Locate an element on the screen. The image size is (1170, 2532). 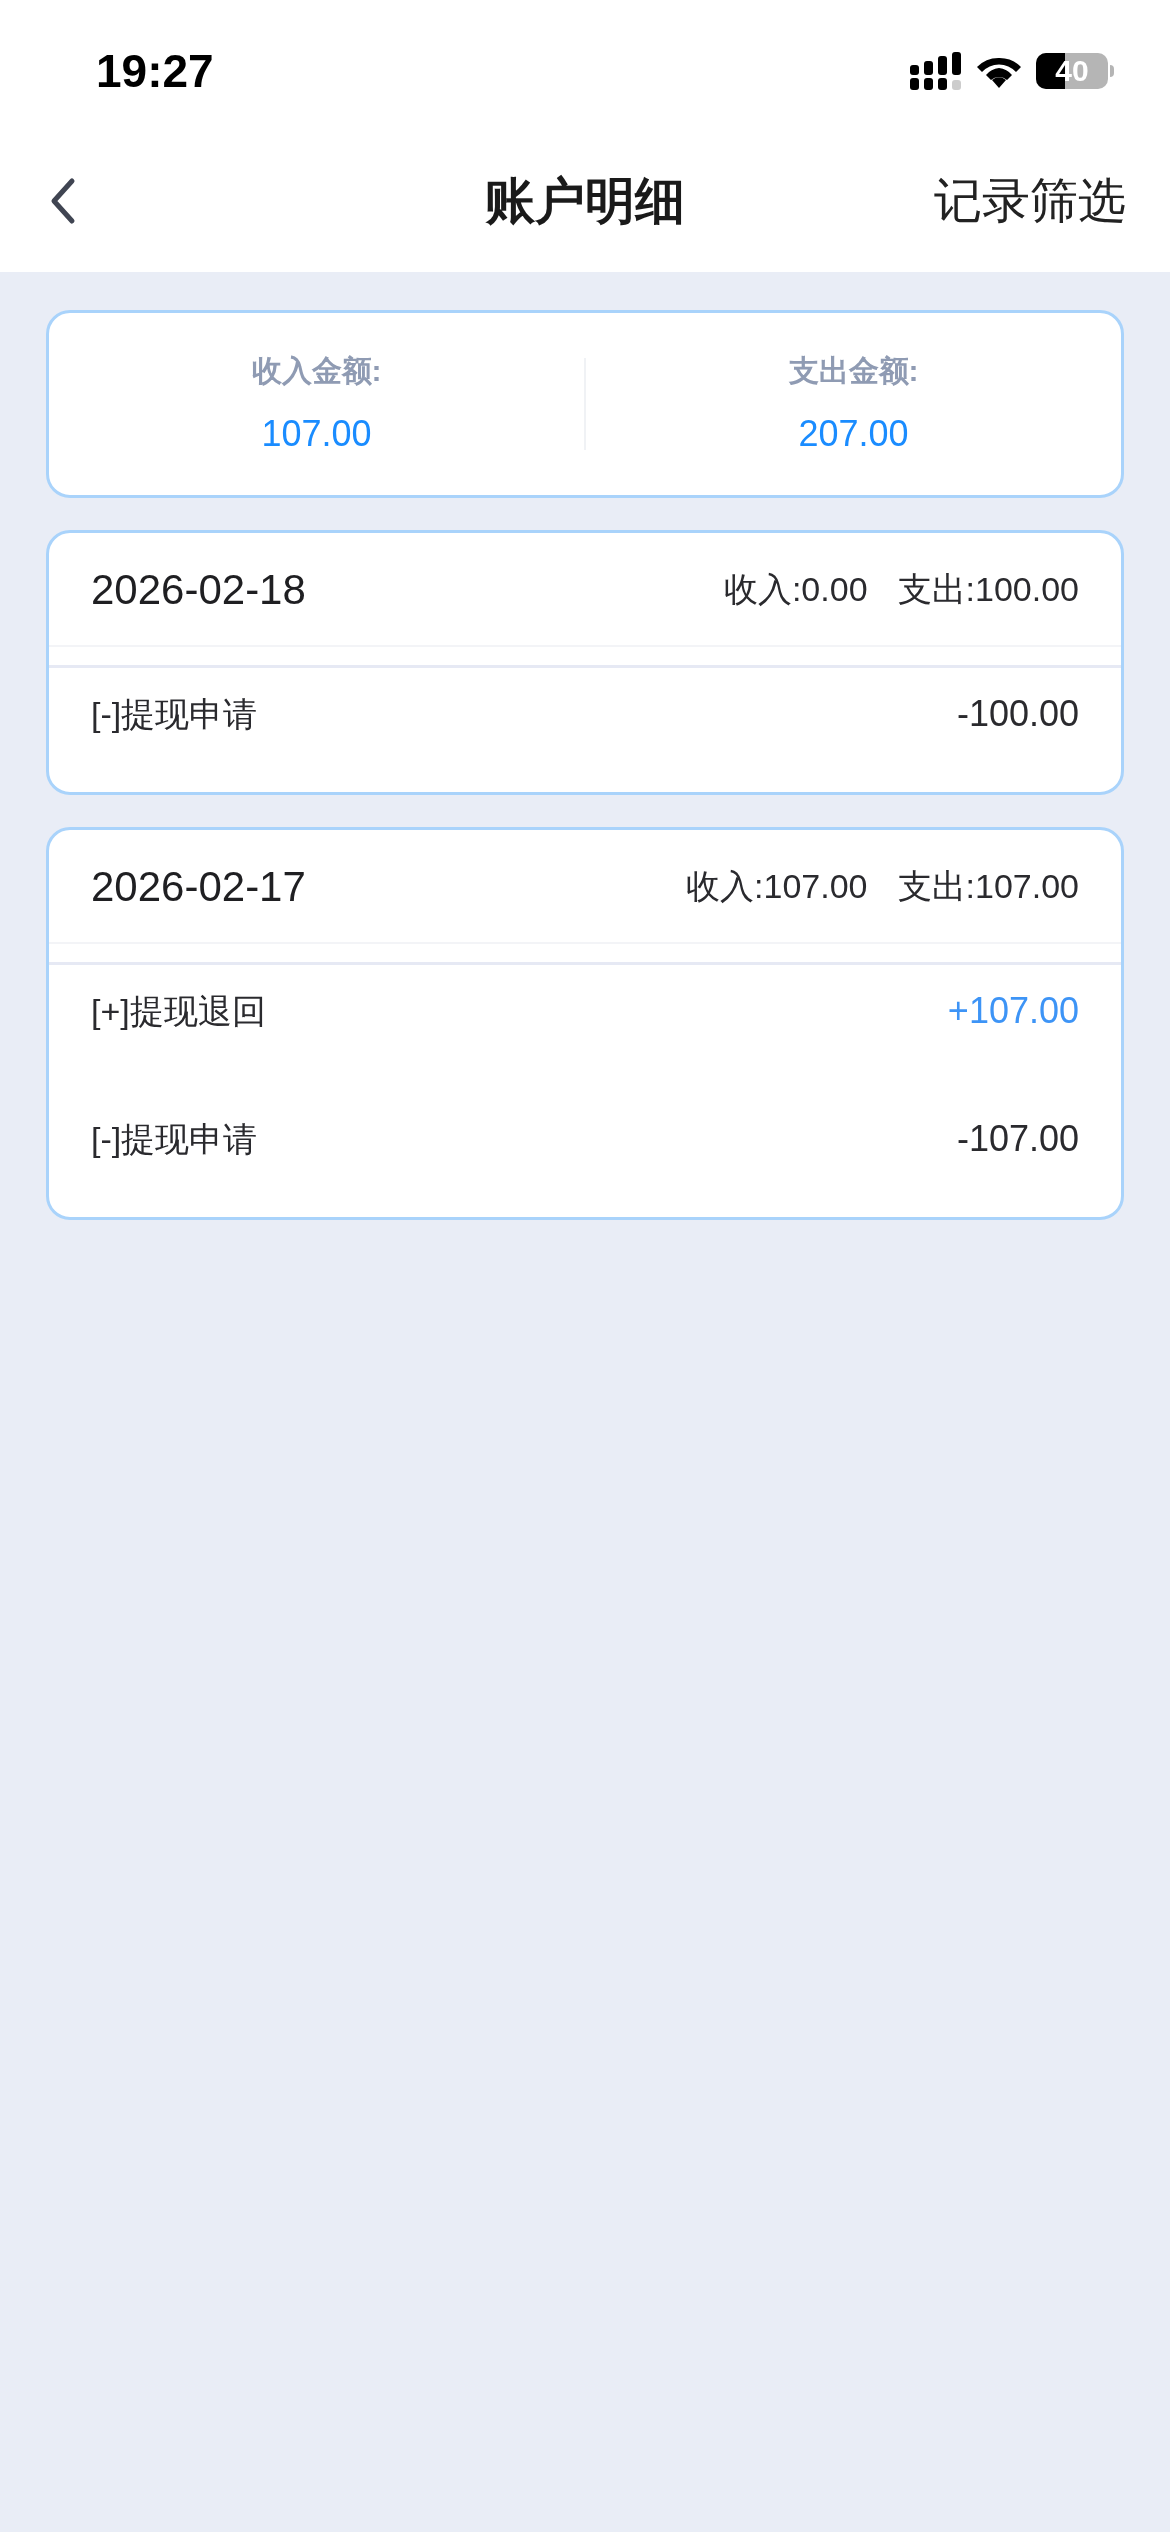
filter-button: 记录筛选 is located at coordinates (1030, 201).